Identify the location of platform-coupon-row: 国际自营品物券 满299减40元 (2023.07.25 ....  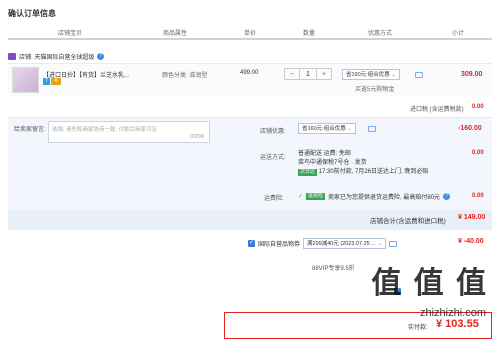
(322, 243).